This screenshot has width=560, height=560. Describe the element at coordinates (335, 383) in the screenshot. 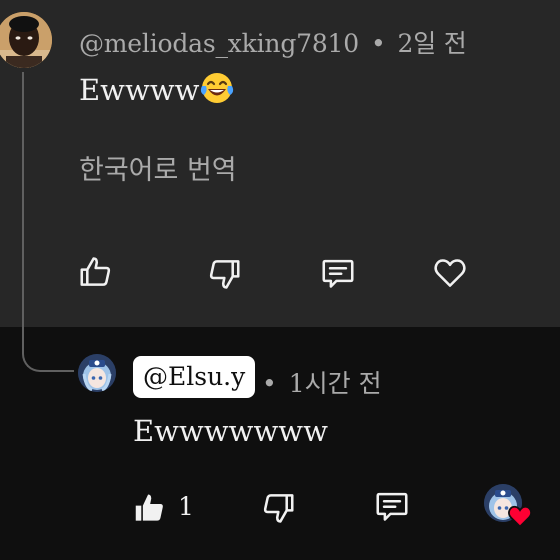

I see `reply-timestamp: 1시간 전` at that location.